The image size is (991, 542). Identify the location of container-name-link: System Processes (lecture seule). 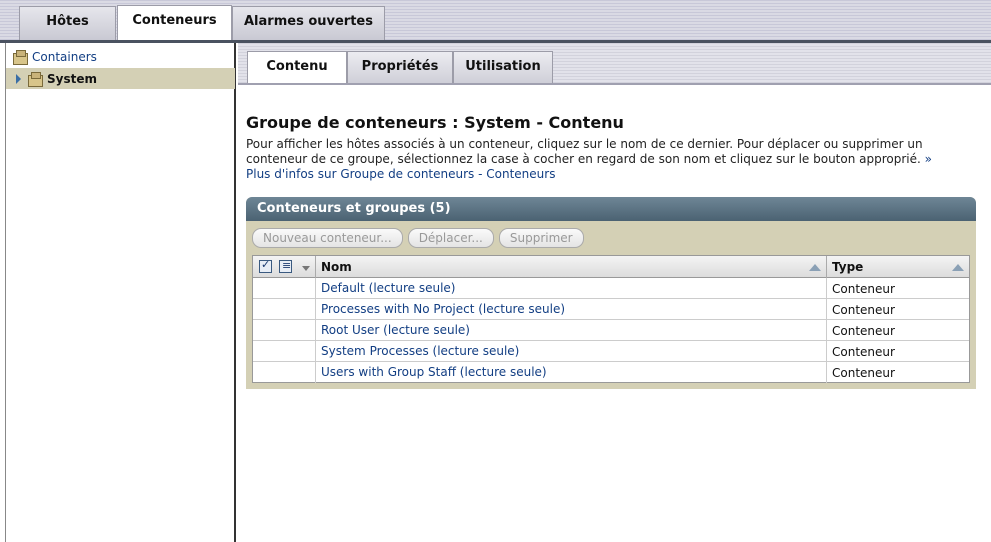
(571, 351).